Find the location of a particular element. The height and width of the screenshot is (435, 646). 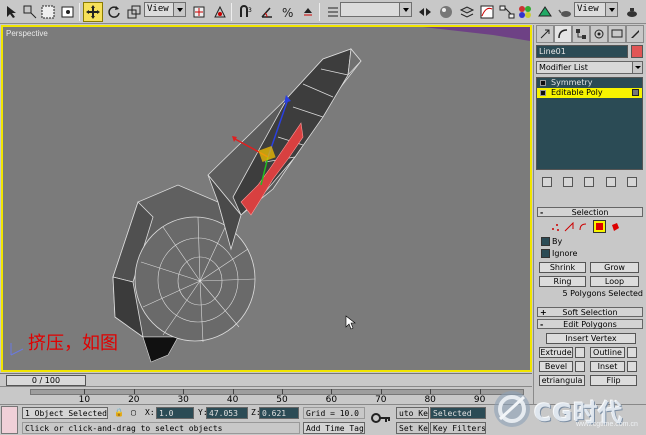

maxscript-mini-listener is located at coordinates (9, 420).